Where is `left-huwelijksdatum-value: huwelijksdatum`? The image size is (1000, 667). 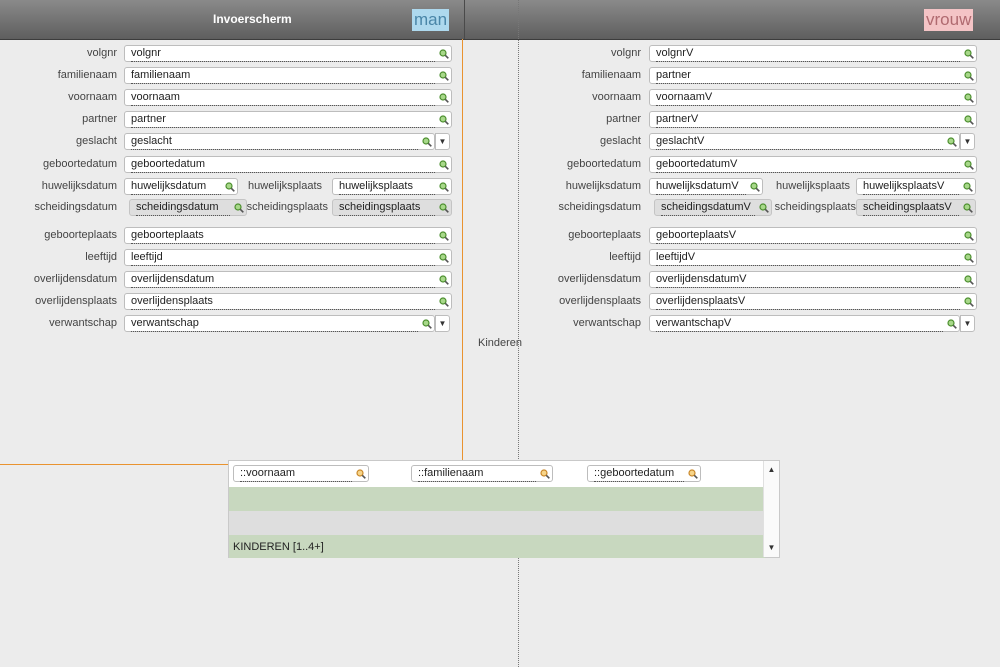 left-huwelijksdatum-value: huwelijksdatum is located at coordinates (176, 187).